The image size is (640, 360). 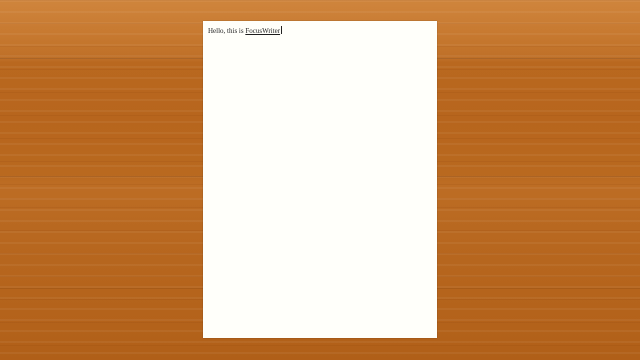 I want to click on document-text-area: Hello, this is FocusWriter, so click(x=320, y=31).